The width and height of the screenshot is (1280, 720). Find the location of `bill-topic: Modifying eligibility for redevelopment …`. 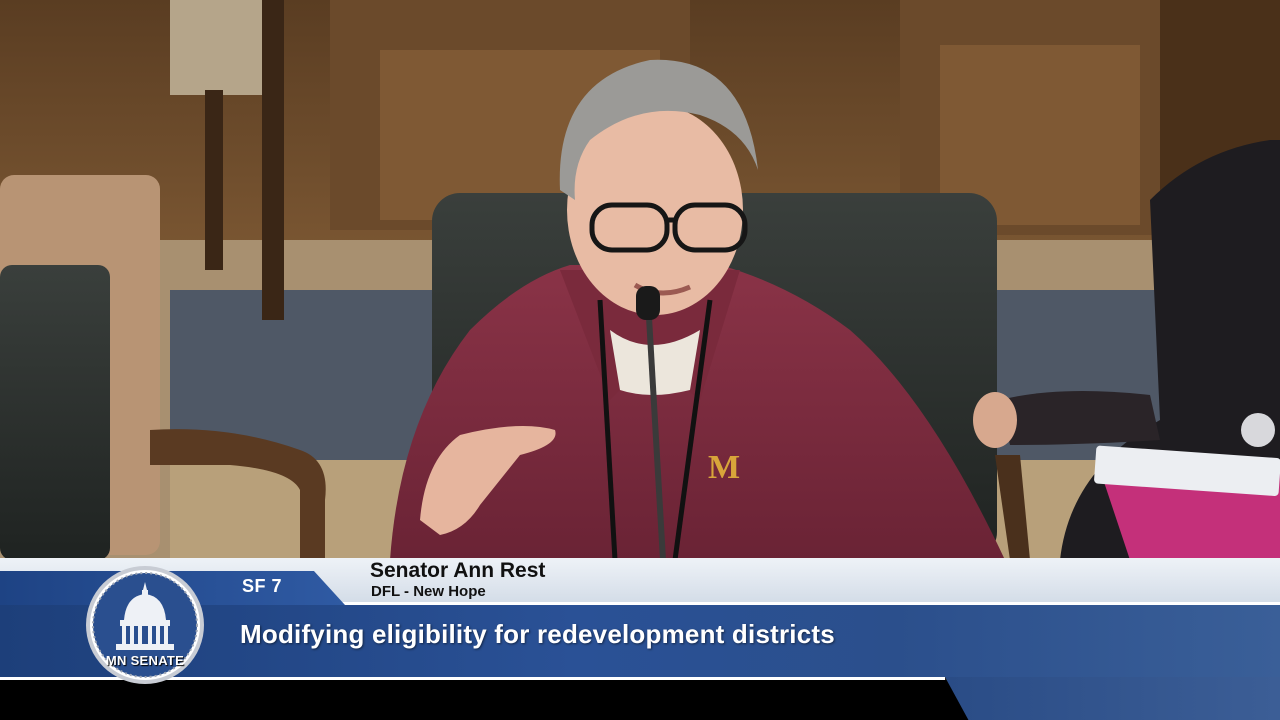

bill-topic: Modifying eligibility for redevelopment … is located at coordinates (537, 634).